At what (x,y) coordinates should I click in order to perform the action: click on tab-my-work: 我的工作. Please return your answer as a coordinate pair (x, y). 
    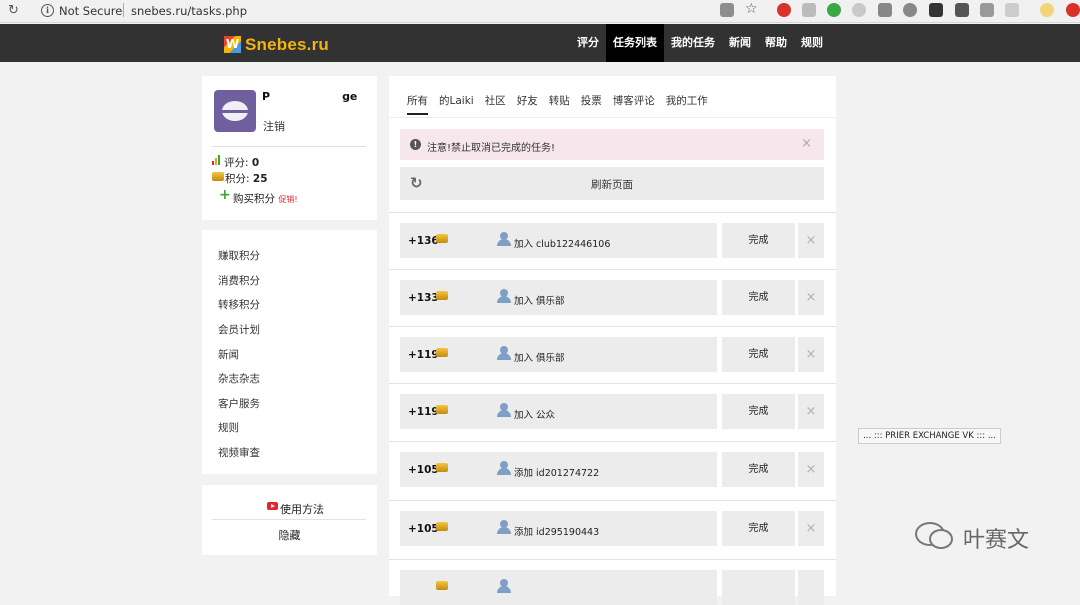
    Looking at the image, I should click on (687, 104).